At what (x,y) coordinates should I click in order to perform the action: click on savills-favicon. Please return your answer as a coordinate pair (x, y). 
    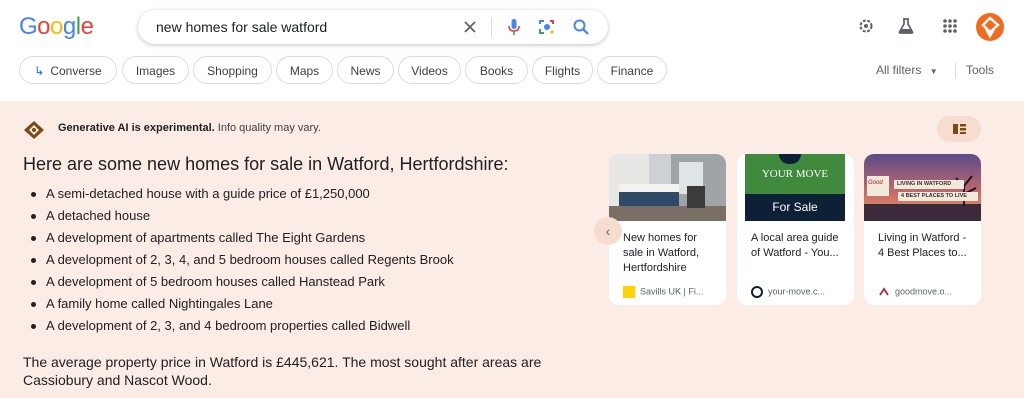
    Looking at the image, I should click on (629, 292).